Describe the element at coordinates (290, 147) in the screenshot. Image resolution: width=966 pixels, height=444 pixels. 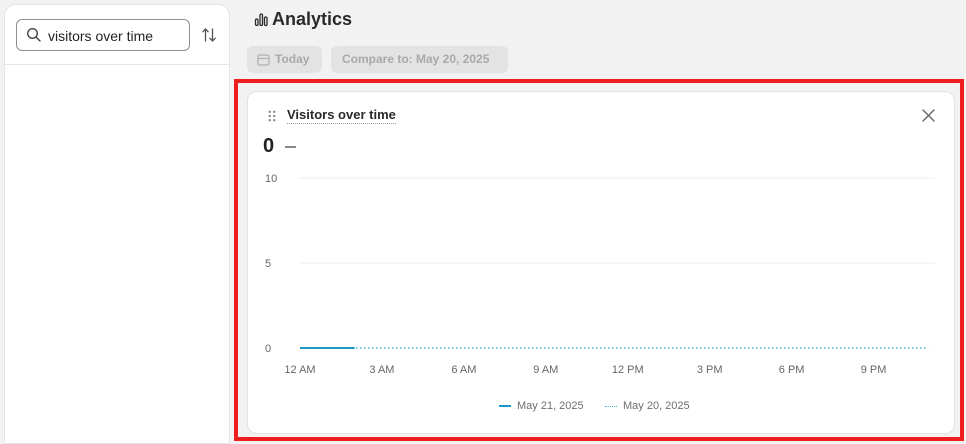
I see `change-dash` at that location.